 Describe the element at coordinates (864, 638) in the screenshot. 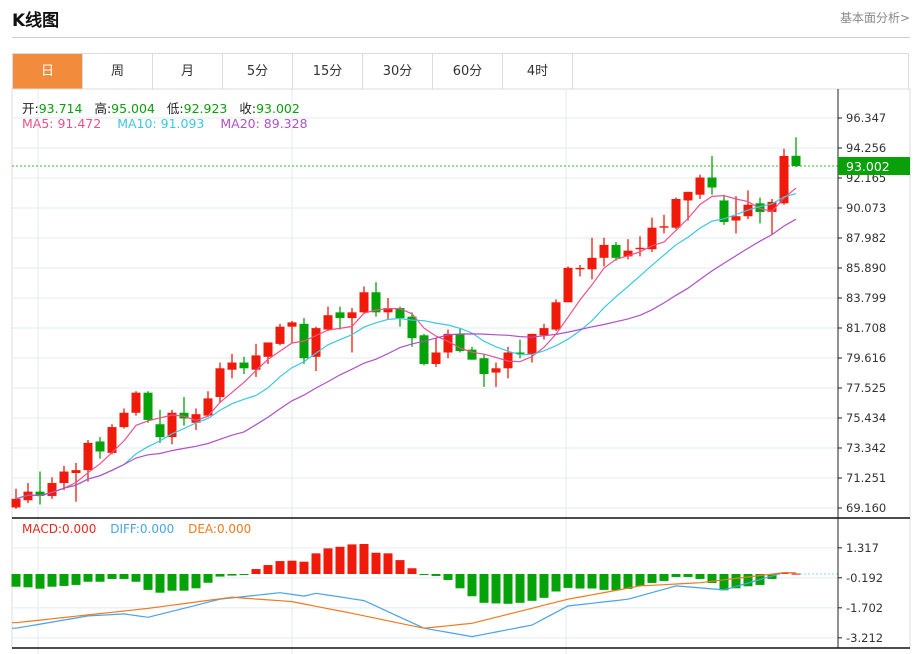

I see `macd-tick-label: -3.212` at that location.